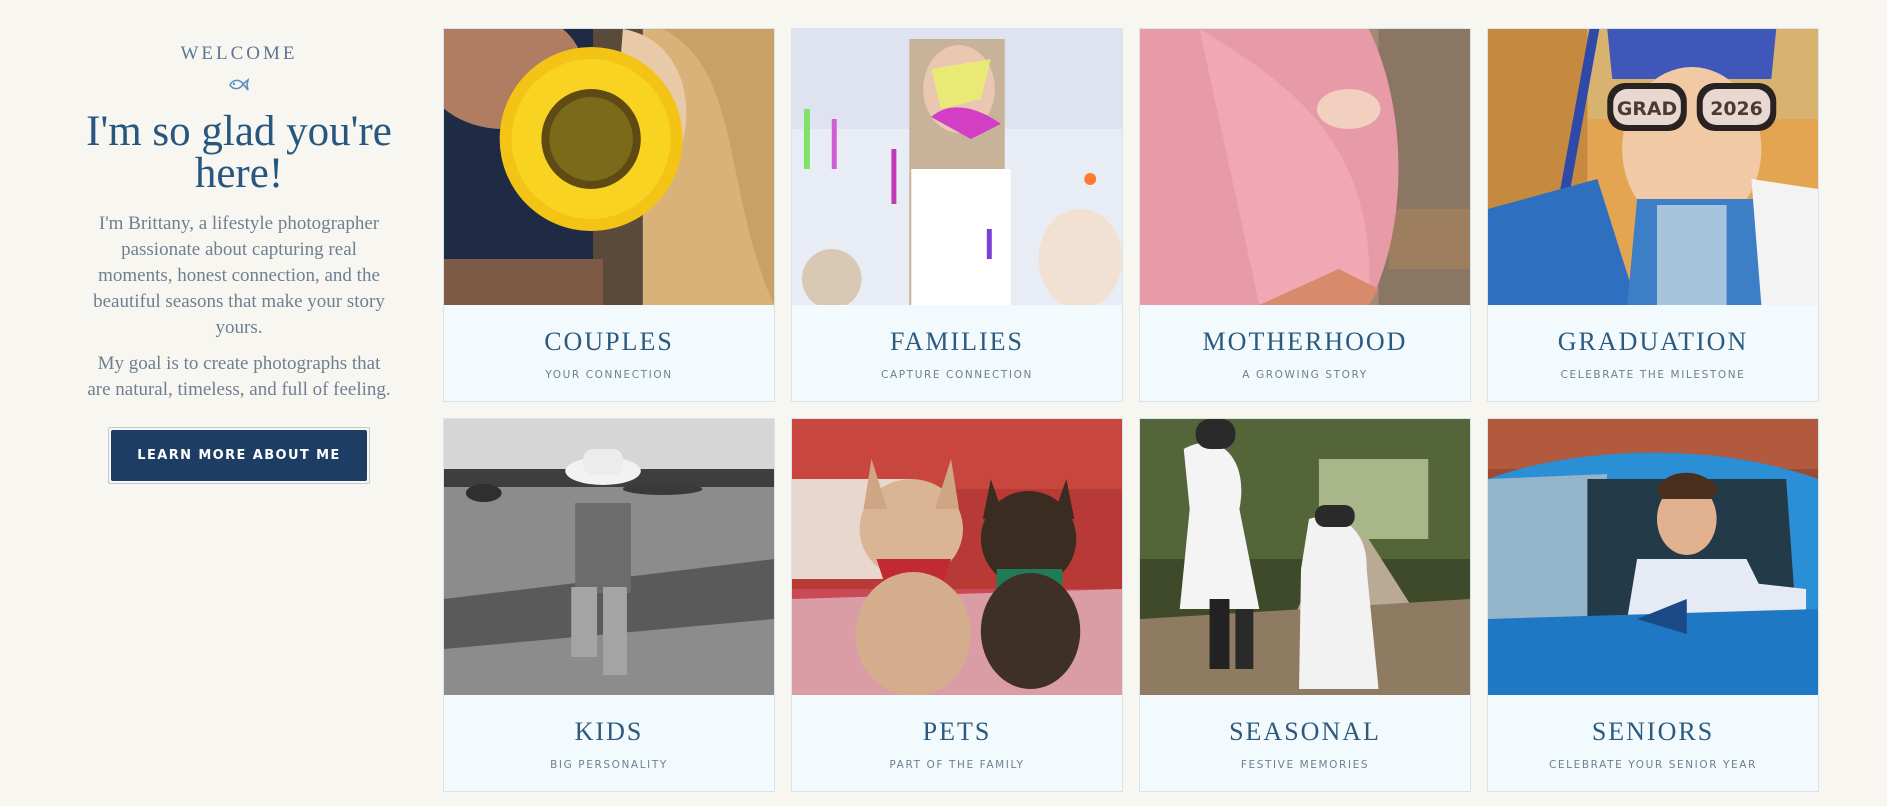 The width and height of the screenshot is (1887, 806). I want to click on card-text: SENIORS CELEBRATE YOUR SENIOR YEAR, so click(1653, 743).